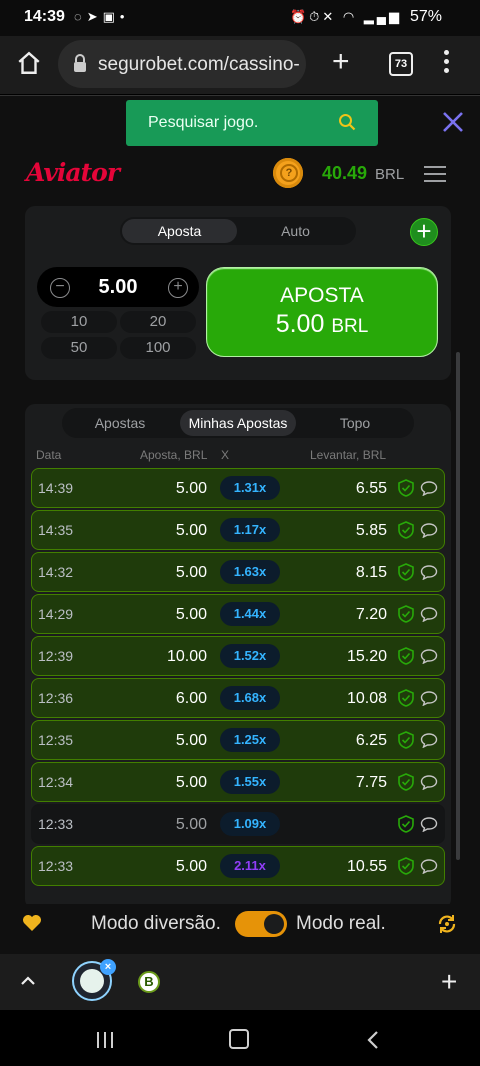  What do you see at coordinates (178, 288) in the screenshot?
I see `increase-button: +` at bounding box center [178, 288].